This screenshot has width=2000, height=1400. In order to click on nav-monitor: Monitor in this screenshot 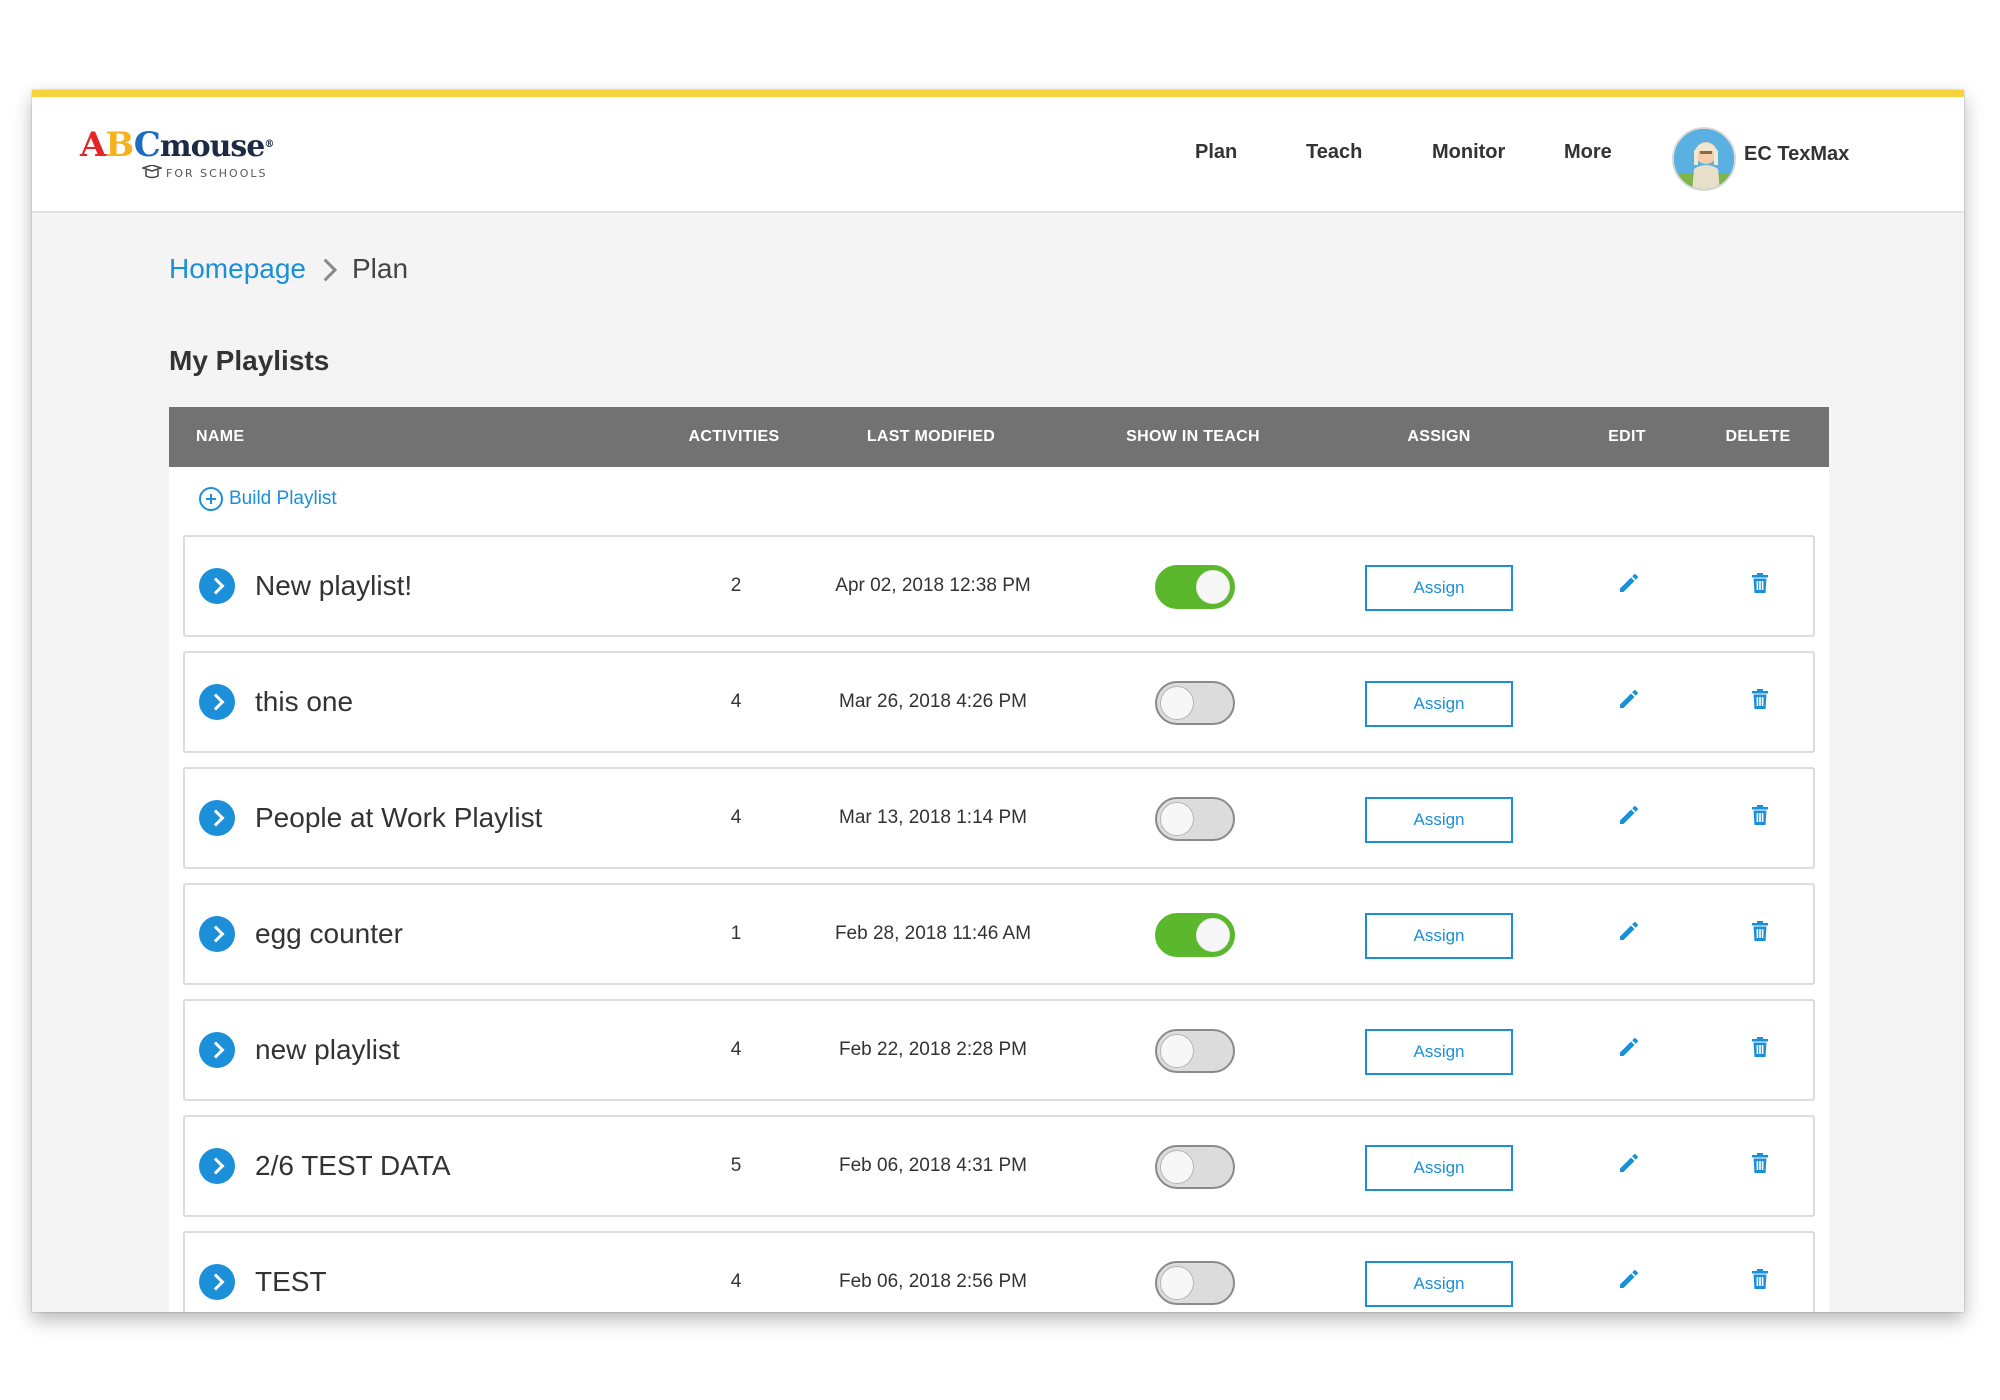, I will do `click(1468, 152)`.